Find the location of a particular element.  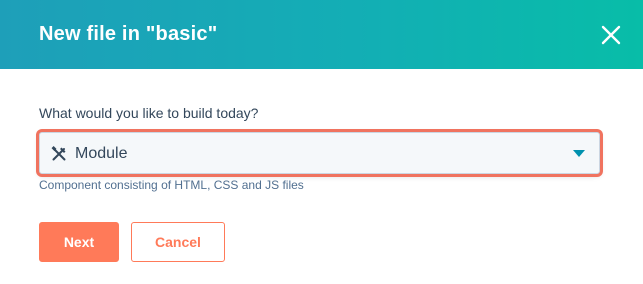

build-question-label: What would you like to build today? is located at coordinates (149, 113).